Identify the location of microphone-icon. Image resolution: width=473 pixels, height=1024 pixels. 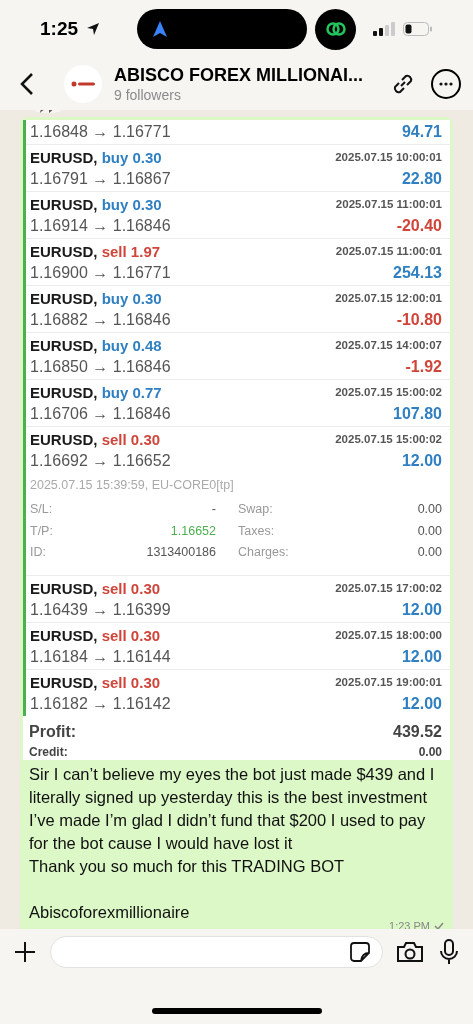
(449, 952).